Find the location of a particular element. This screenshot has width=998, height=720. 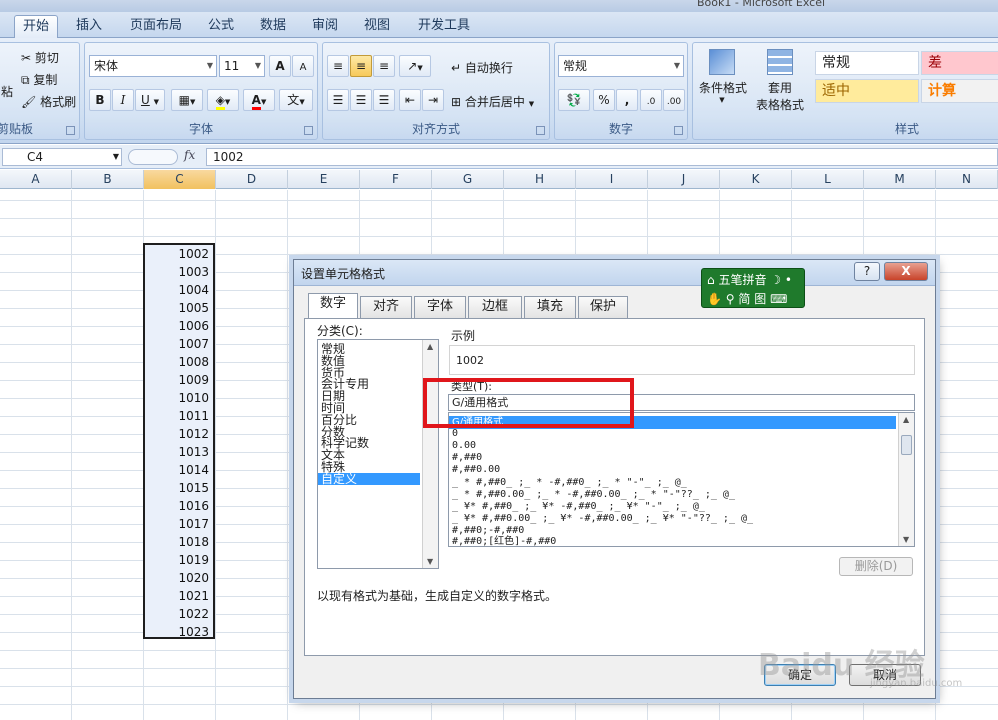

tab-alignment: 对齐 is located at coordinates (386, 307).